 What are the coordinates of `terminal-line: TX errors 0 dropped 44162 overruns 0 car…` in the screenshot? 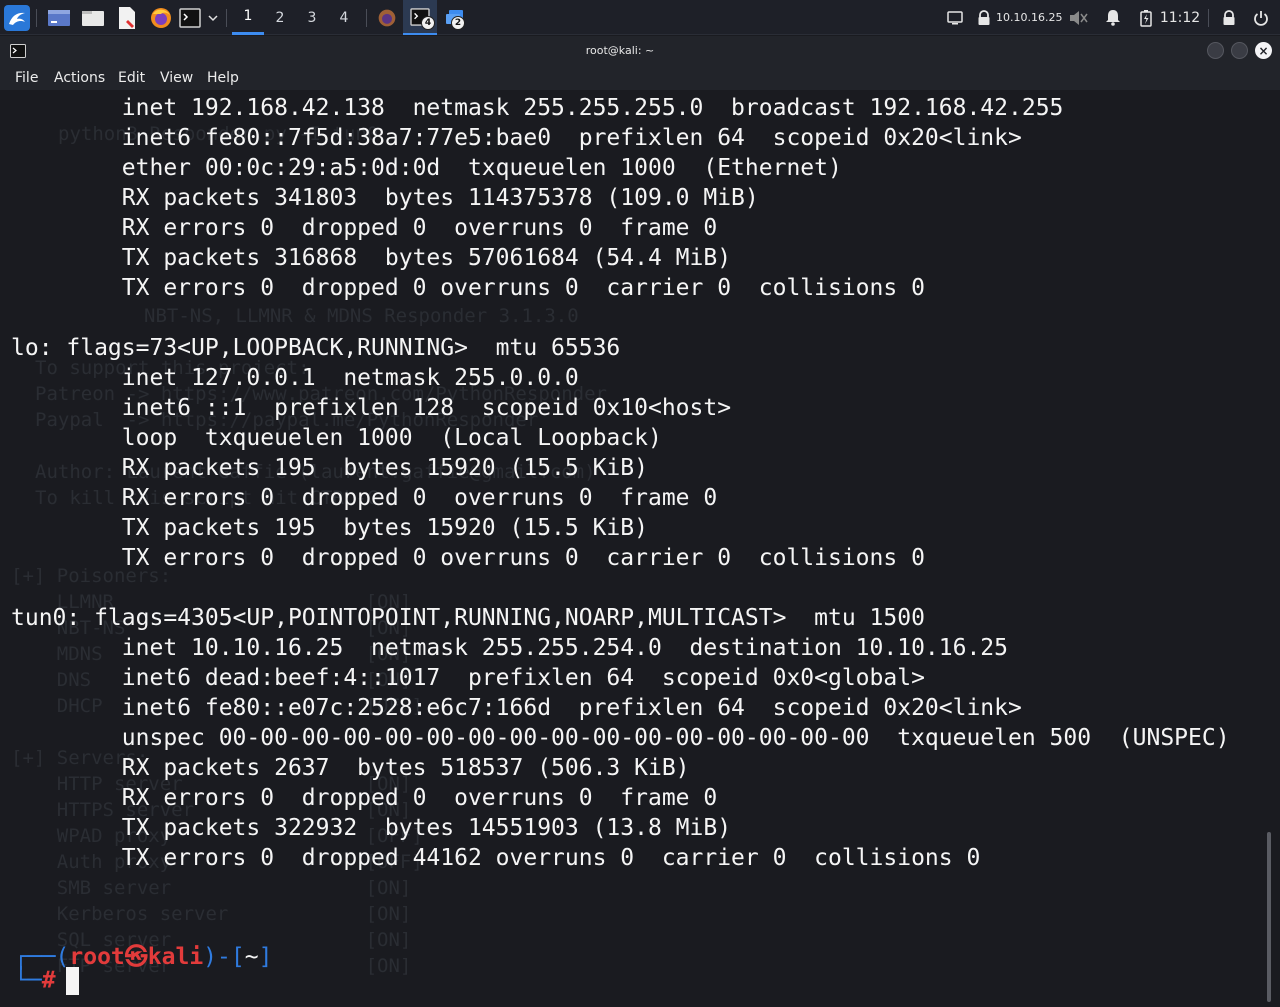 It's located at (496, 858).